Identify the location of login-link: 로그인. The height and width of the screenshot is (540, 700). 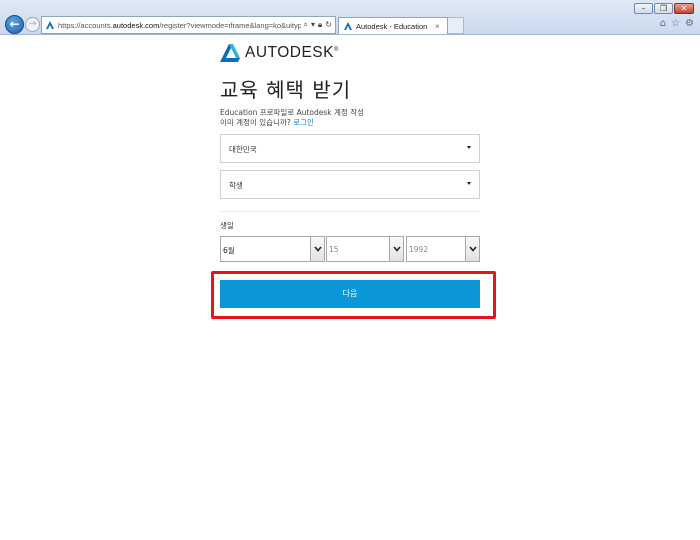
(303, 122).